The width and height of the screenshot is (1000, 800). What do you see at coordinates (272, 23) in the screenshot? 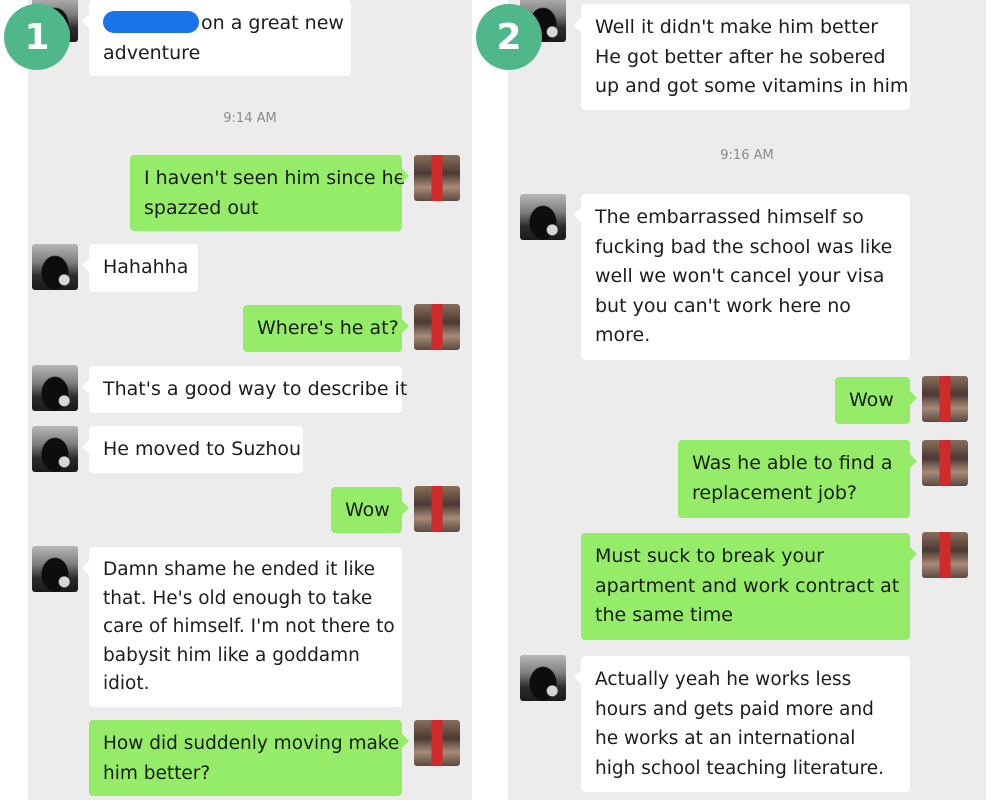
I see `message-text: on a great new` at bounding box center [272, 23].